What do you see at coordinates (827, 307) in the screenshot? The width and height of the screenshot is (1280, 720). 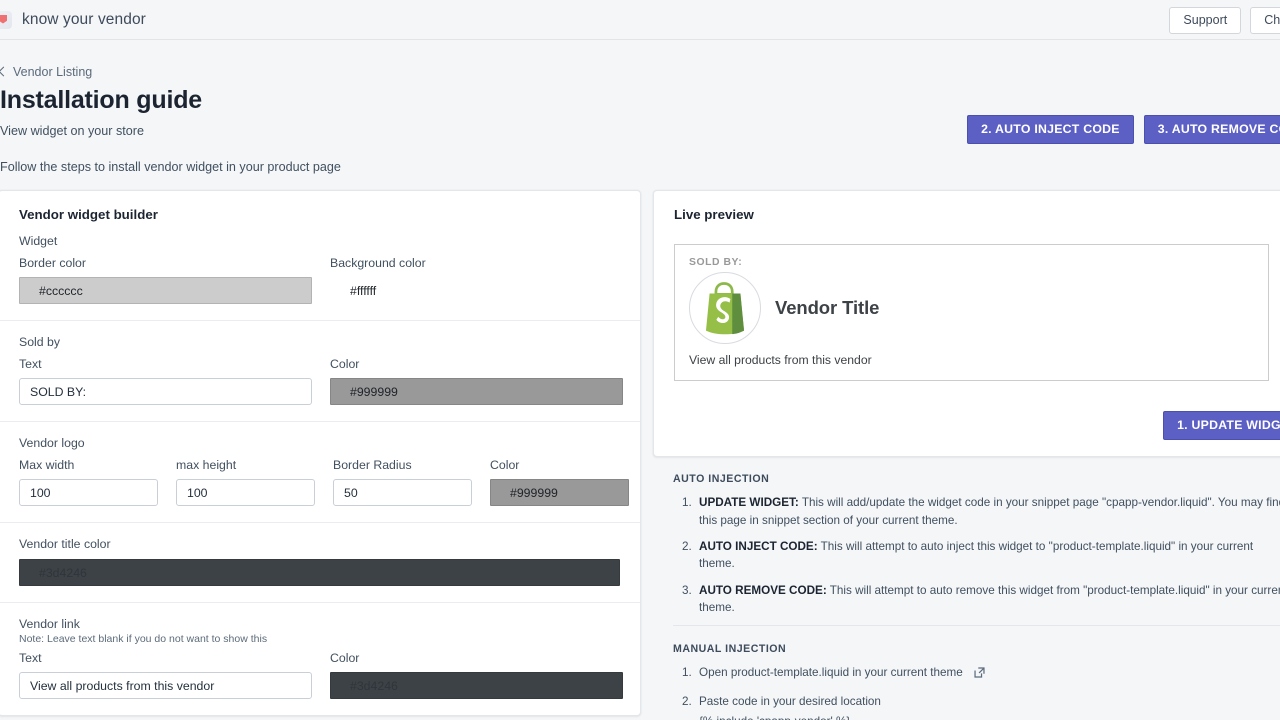 I see `preview-vendor-title: Vendor Title` at bounding box center [827, 307].